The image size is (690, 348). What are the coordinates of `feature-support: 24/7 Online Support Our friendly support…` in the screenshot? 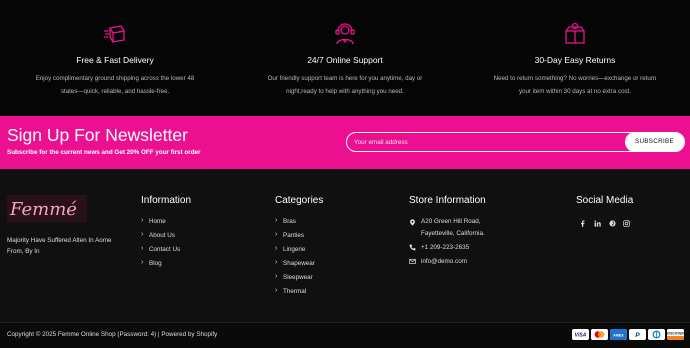 It's located at (345, 60).